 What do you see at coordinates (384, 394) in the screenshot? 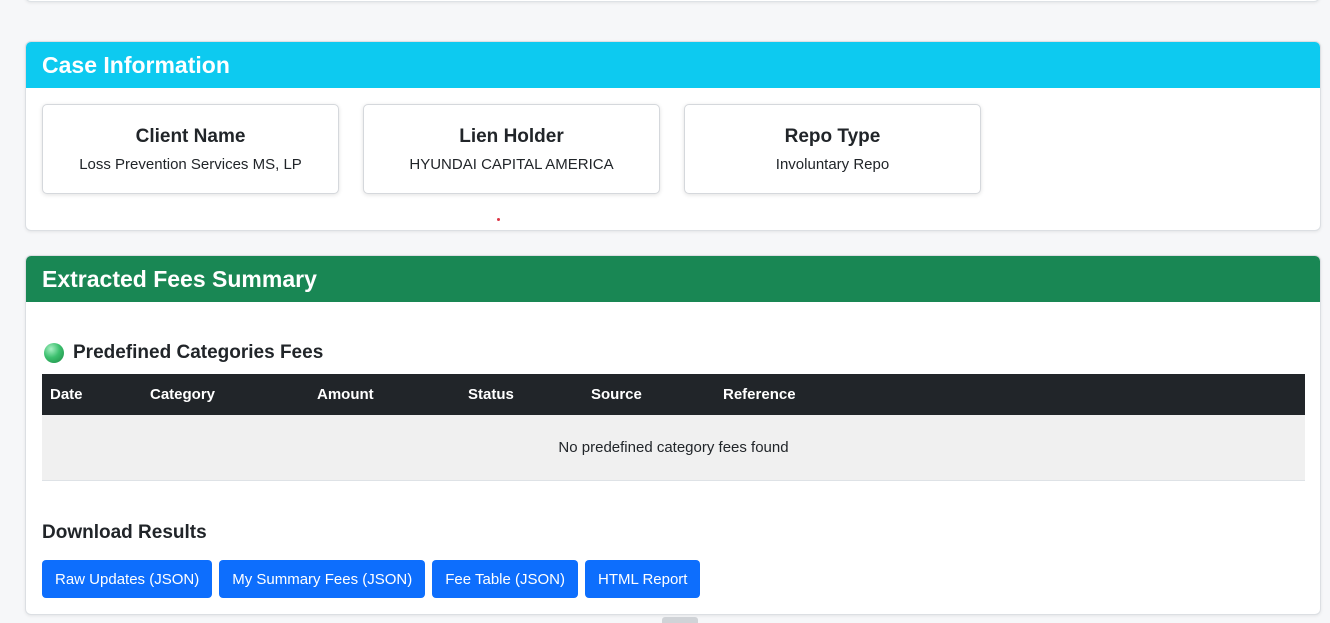
I see `column-header-amount: Amount` at bounding box center [384, 394].